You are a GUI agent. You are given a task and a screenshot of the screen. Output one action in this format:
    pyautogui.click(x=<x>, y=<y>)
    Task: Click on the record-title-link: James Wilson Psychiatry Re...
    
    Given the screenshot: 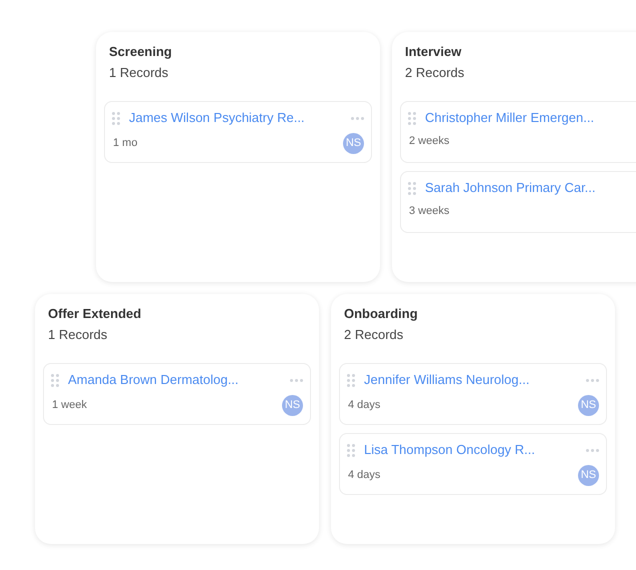 What is the action you would take?
    pyautogui.click(x=235, y=118)
    